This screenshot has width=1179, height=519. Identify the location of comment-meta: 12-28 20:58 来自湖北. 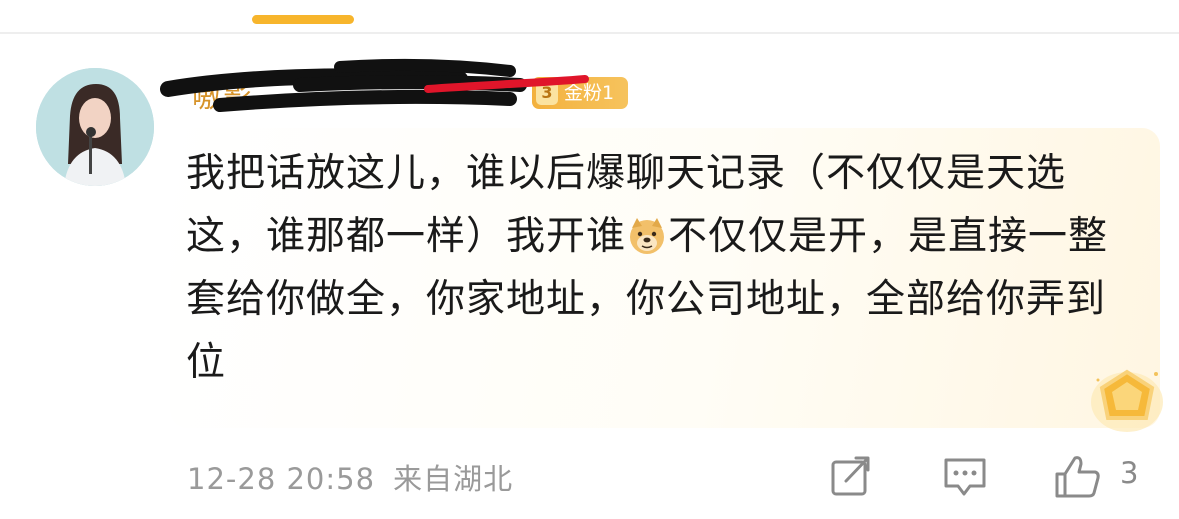
(359, 477).